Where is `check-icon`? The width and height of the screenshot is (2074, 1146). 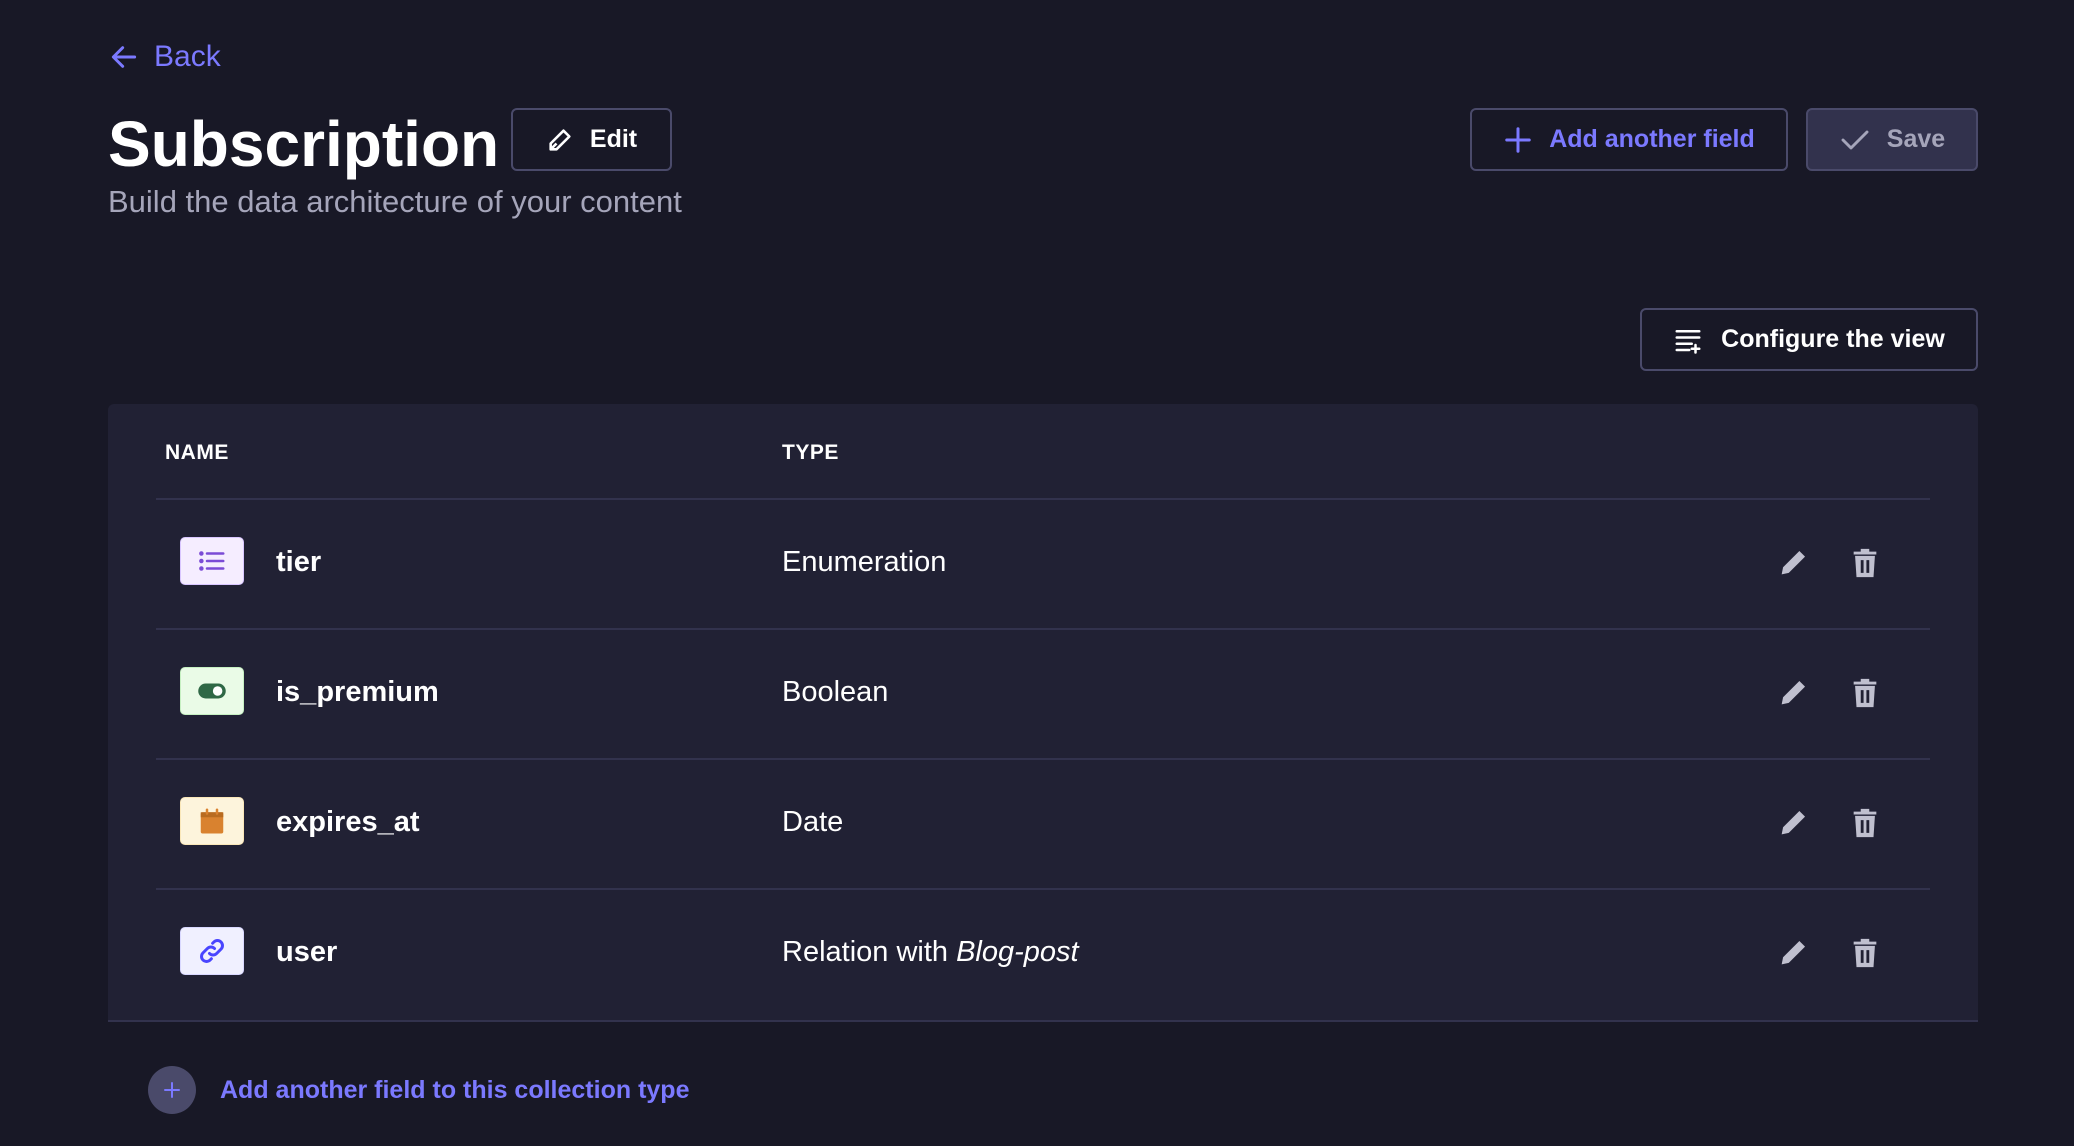 check-icon is located at coordinates (1855, 139).